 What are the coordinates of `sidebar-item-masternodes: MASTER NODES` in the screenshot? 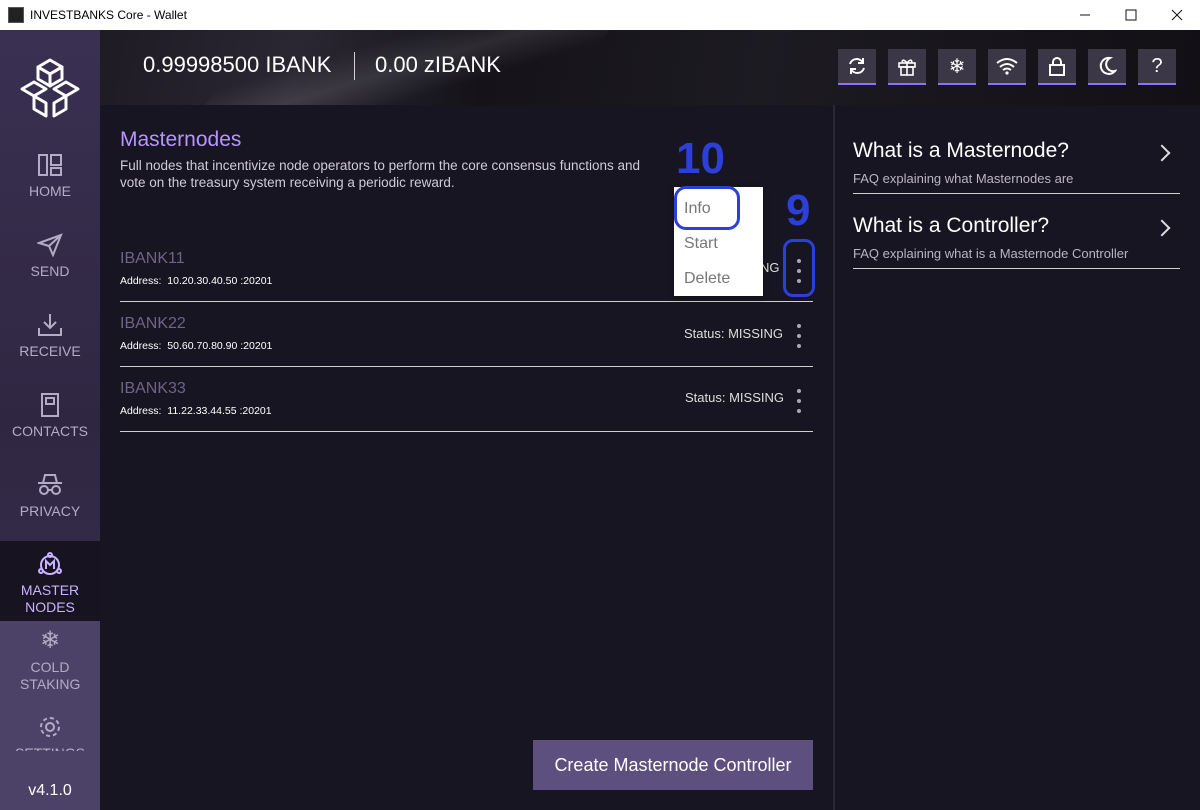 It's located at (50, 581).